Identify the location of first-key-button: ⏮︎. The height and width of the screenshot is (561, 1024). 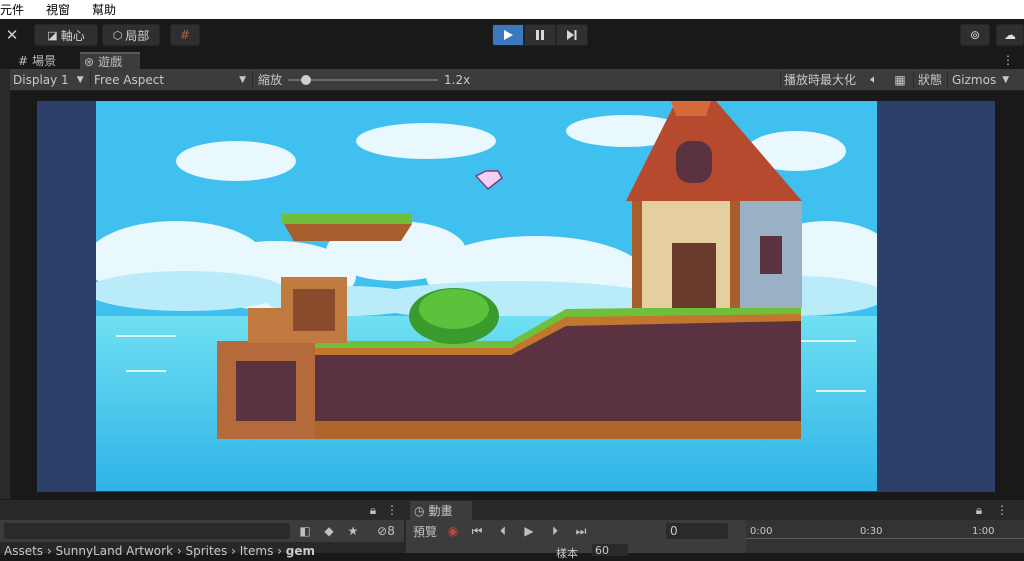
(477, 531).